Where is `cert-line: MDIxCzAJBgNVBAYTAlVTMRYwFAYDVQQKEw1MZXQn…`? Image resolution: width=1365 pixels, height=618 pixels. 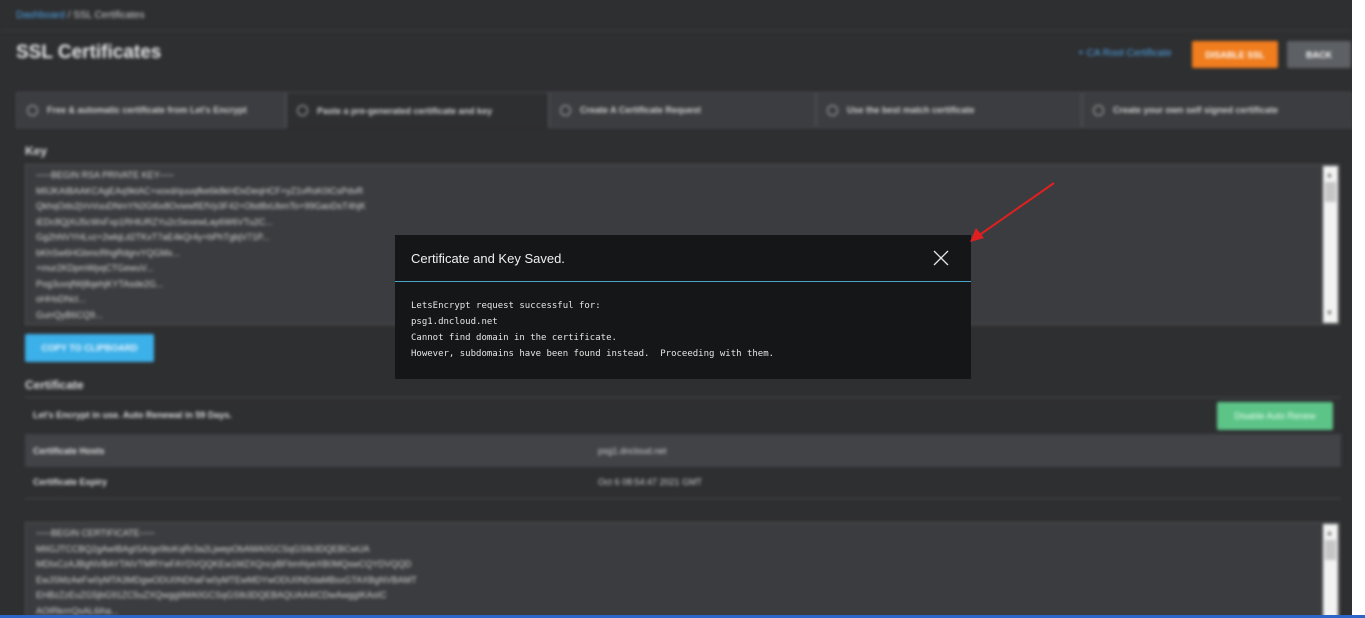 cert-line: MDIxCzAJBgNVBAYTAlVTMRYwFAYDVQQKEw1MZXQn… is located at coordinates (224, 564).